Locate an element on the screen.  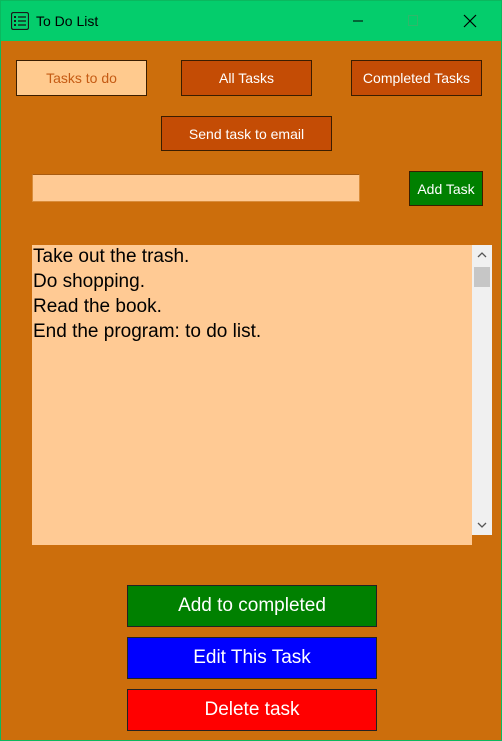
maximize-button is located at coordinates (413, 21).